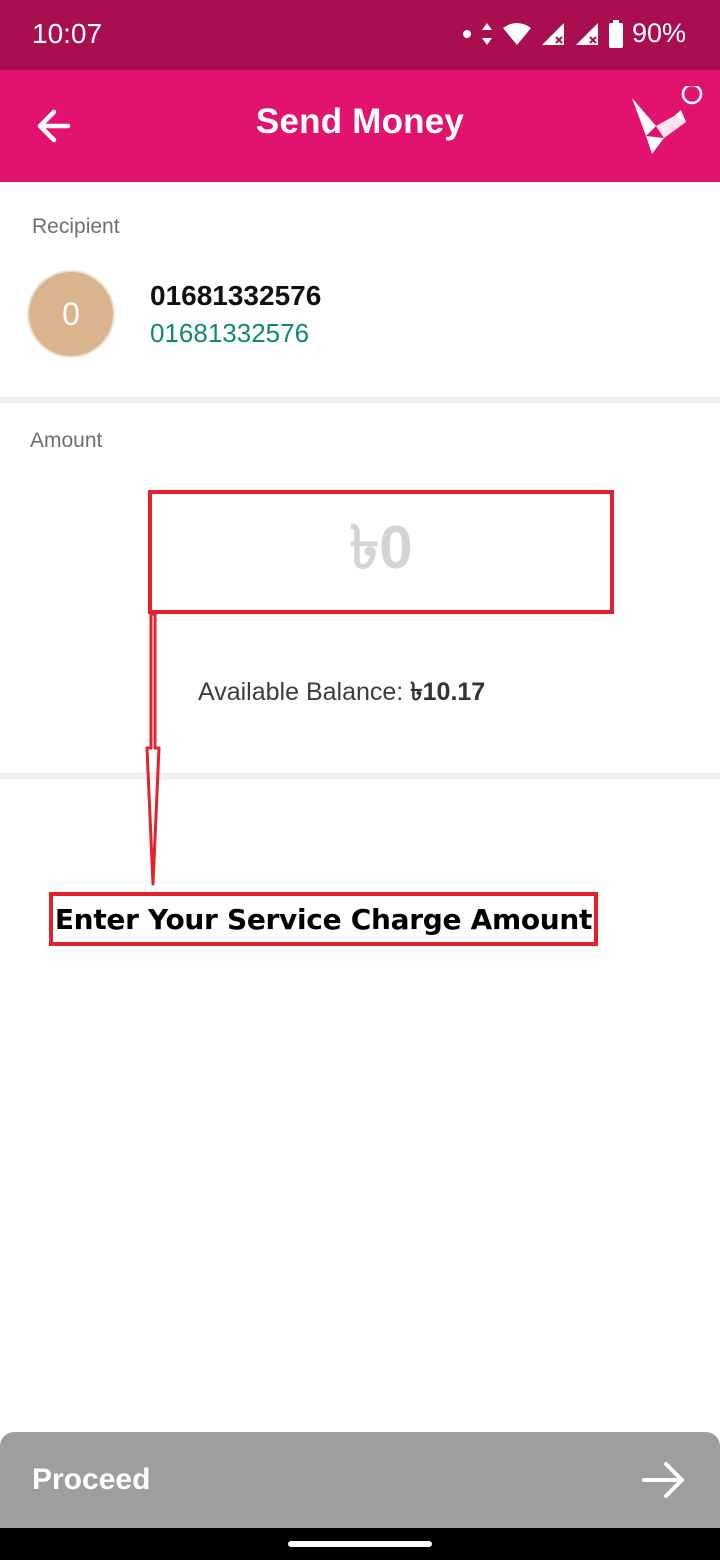 The width and height of the screenshot is (720, 1560). I want to click on balance-label: Available Balance:, so click(304, 692).